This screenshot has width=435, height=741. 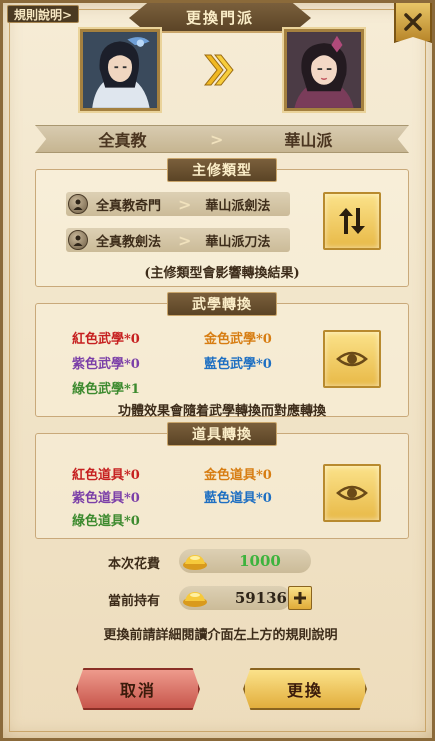 What do you see at coordinates (222, 434) in the screenshot?
I see `item-conversion-title: 道具轉換` at bounding box center [222, 434].